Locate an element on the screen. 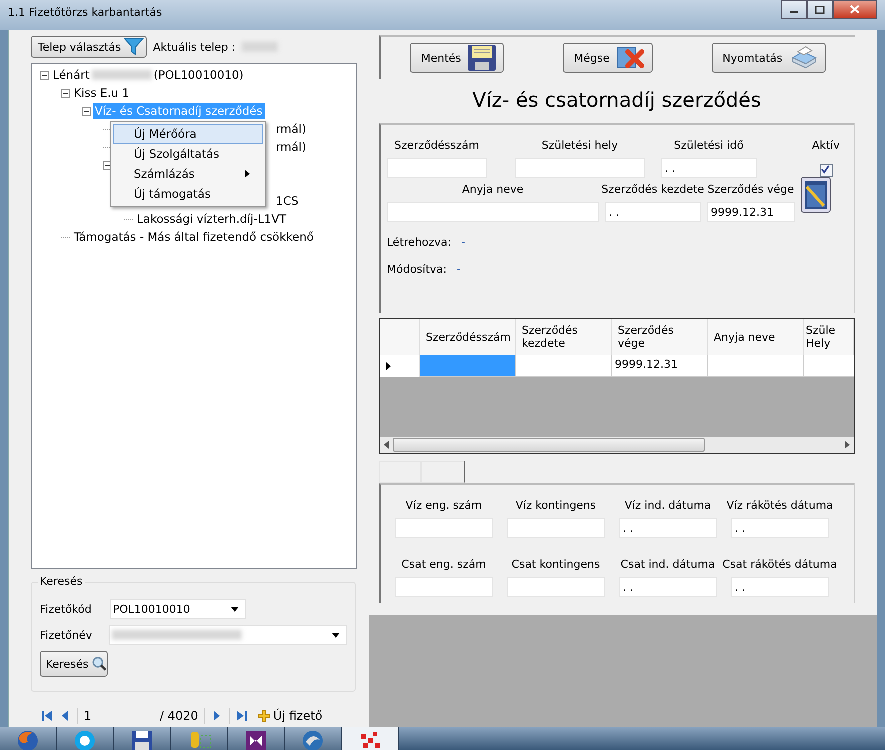 The image size is (885, 750). input-field: 9999.12.31 is located at coordinates (751, 212).